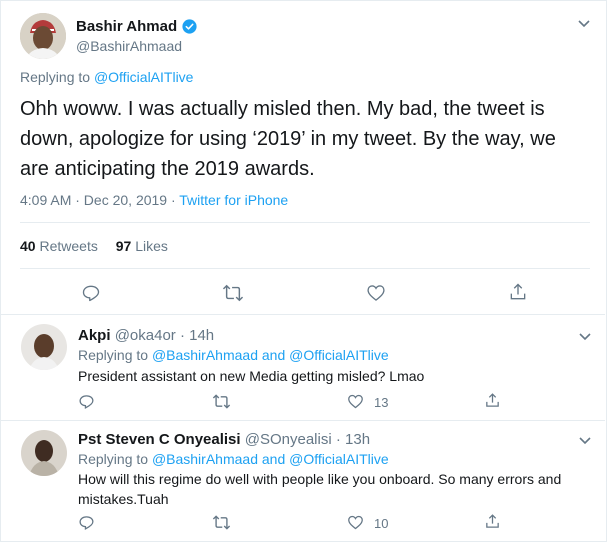 The height and width of the screenshot is (542, 607). I want to click on likes-stat: 97 Likes, so click(142, 246).